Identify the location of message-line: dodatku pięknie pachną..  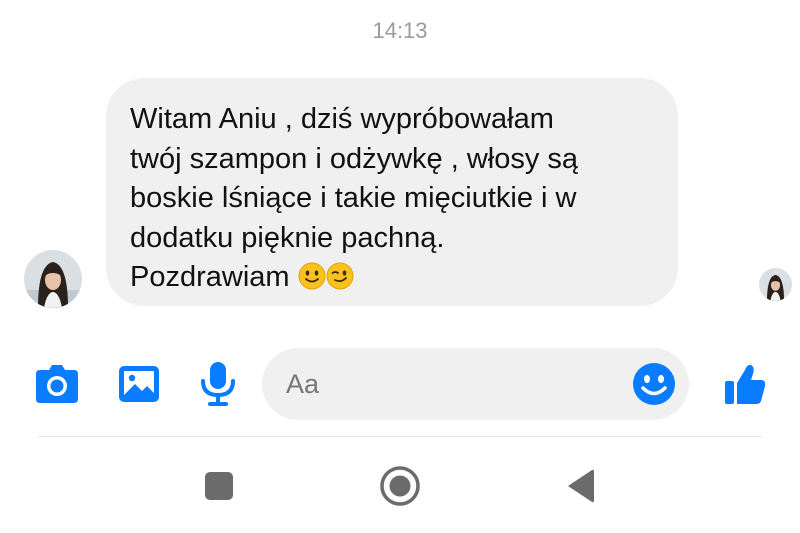
(287, 237).